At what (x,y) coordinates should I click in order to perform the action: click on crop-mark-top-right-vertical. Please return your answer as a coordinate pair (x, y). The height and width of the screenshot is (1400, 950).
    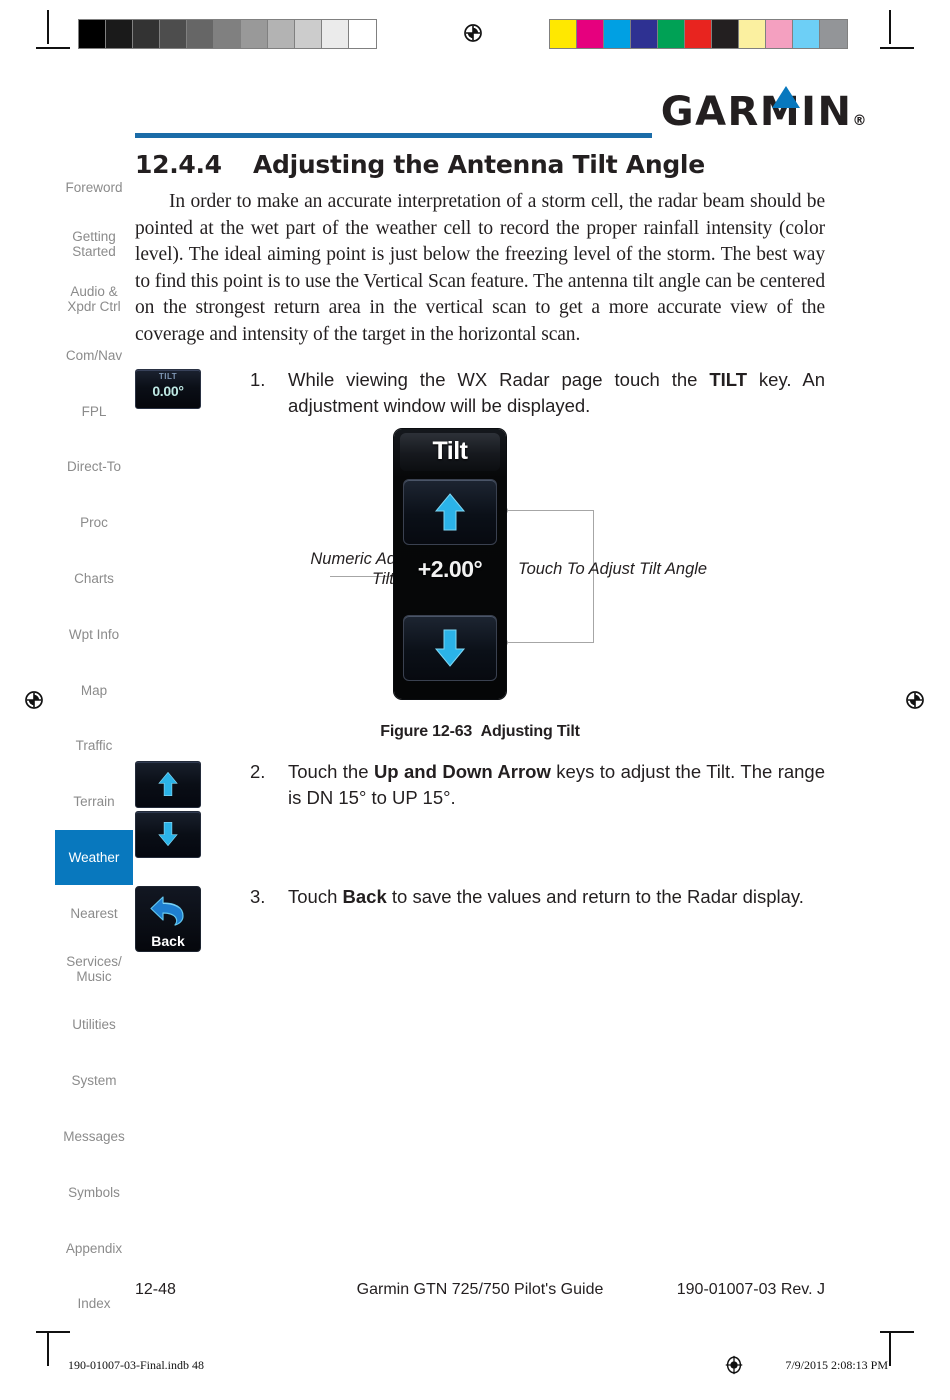
    Looking at the image, I should click on (890, 27).